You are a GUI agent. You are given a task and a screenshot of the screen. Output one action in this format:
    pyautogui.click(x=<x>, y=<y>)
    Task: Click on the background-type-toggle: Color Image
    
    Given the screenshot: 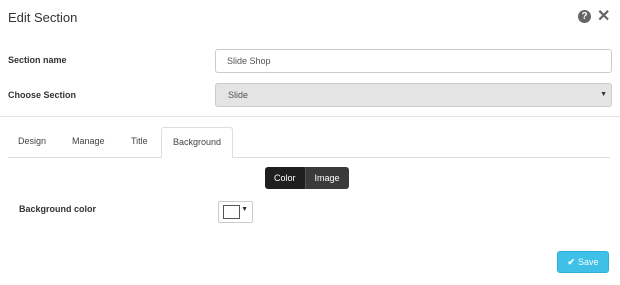 What is the action you would take?
    pyautogui.click(x=307, y=178)
    